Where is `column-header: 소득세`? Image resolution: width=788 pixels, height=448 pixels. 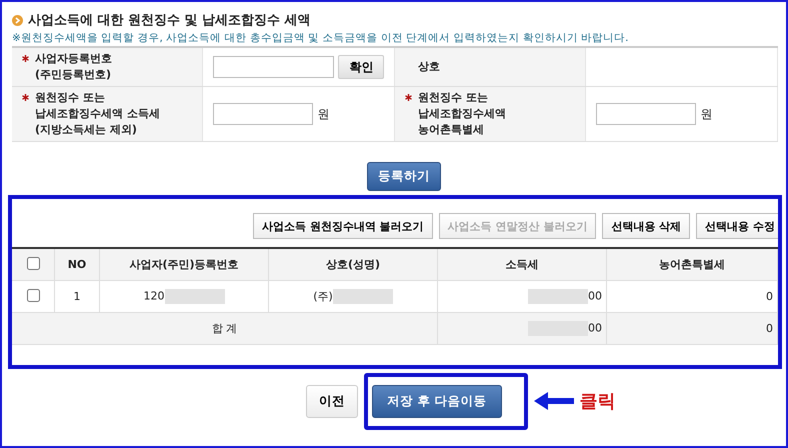 column-header: 소득세 is located at coordinates (522, 264).